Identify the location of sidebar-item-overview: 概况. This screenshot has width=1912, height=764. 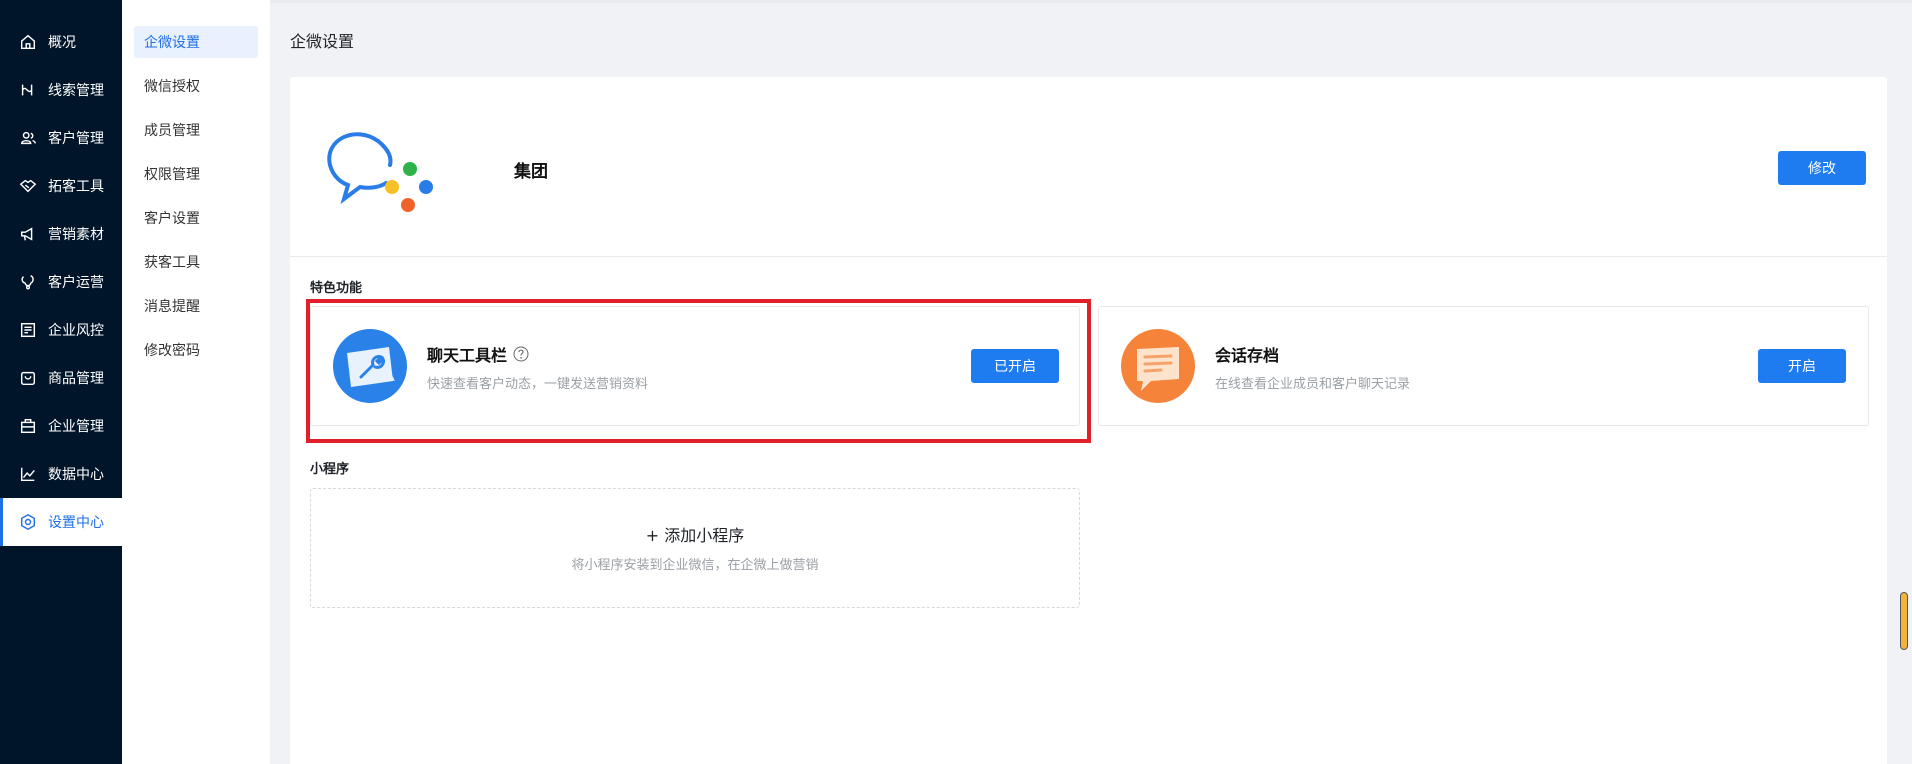
(61, 42).